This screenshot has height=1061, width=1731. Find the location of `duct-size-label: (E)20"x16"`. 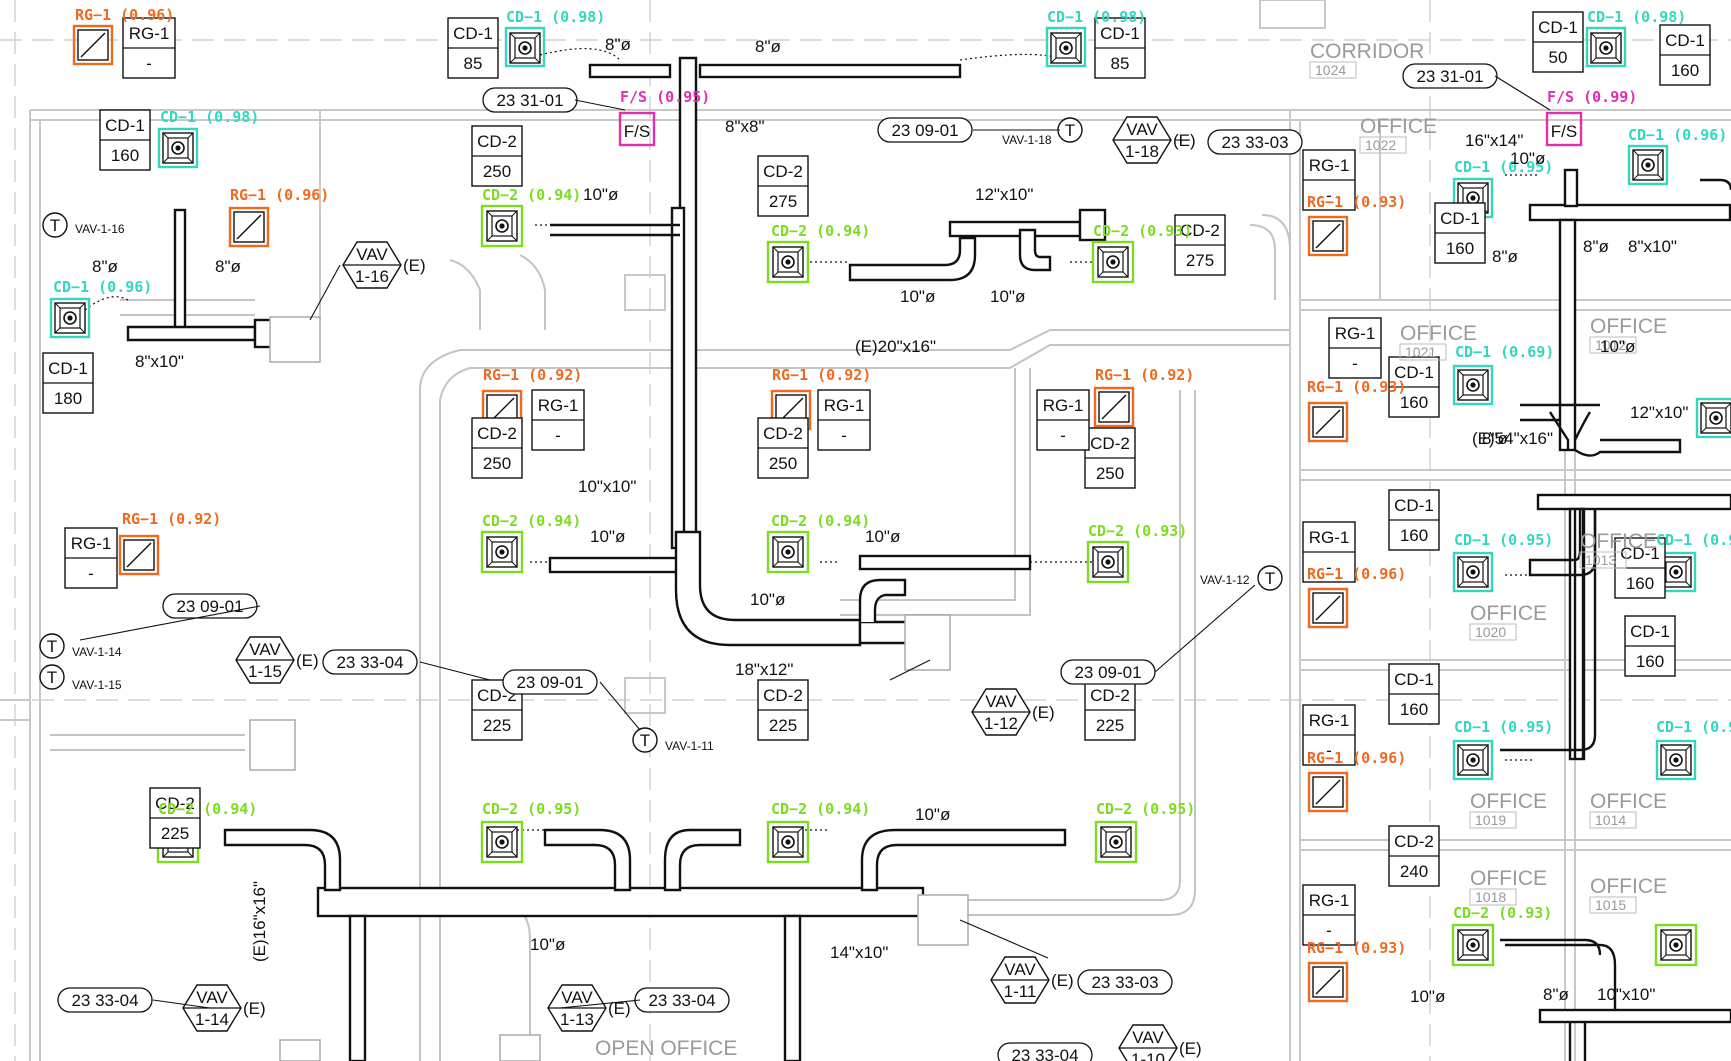

duct-size-label: (E)20"x16" is located at coordinates (895, 346).